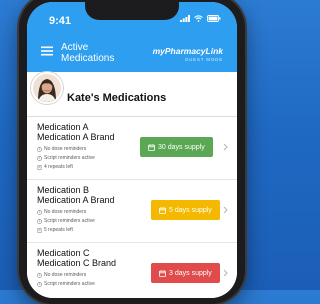 The width and height of the screenshot is (320, 304). Describe the element at coordinates (132, 11) in the screenshot. I see `phone-notch` at that location.